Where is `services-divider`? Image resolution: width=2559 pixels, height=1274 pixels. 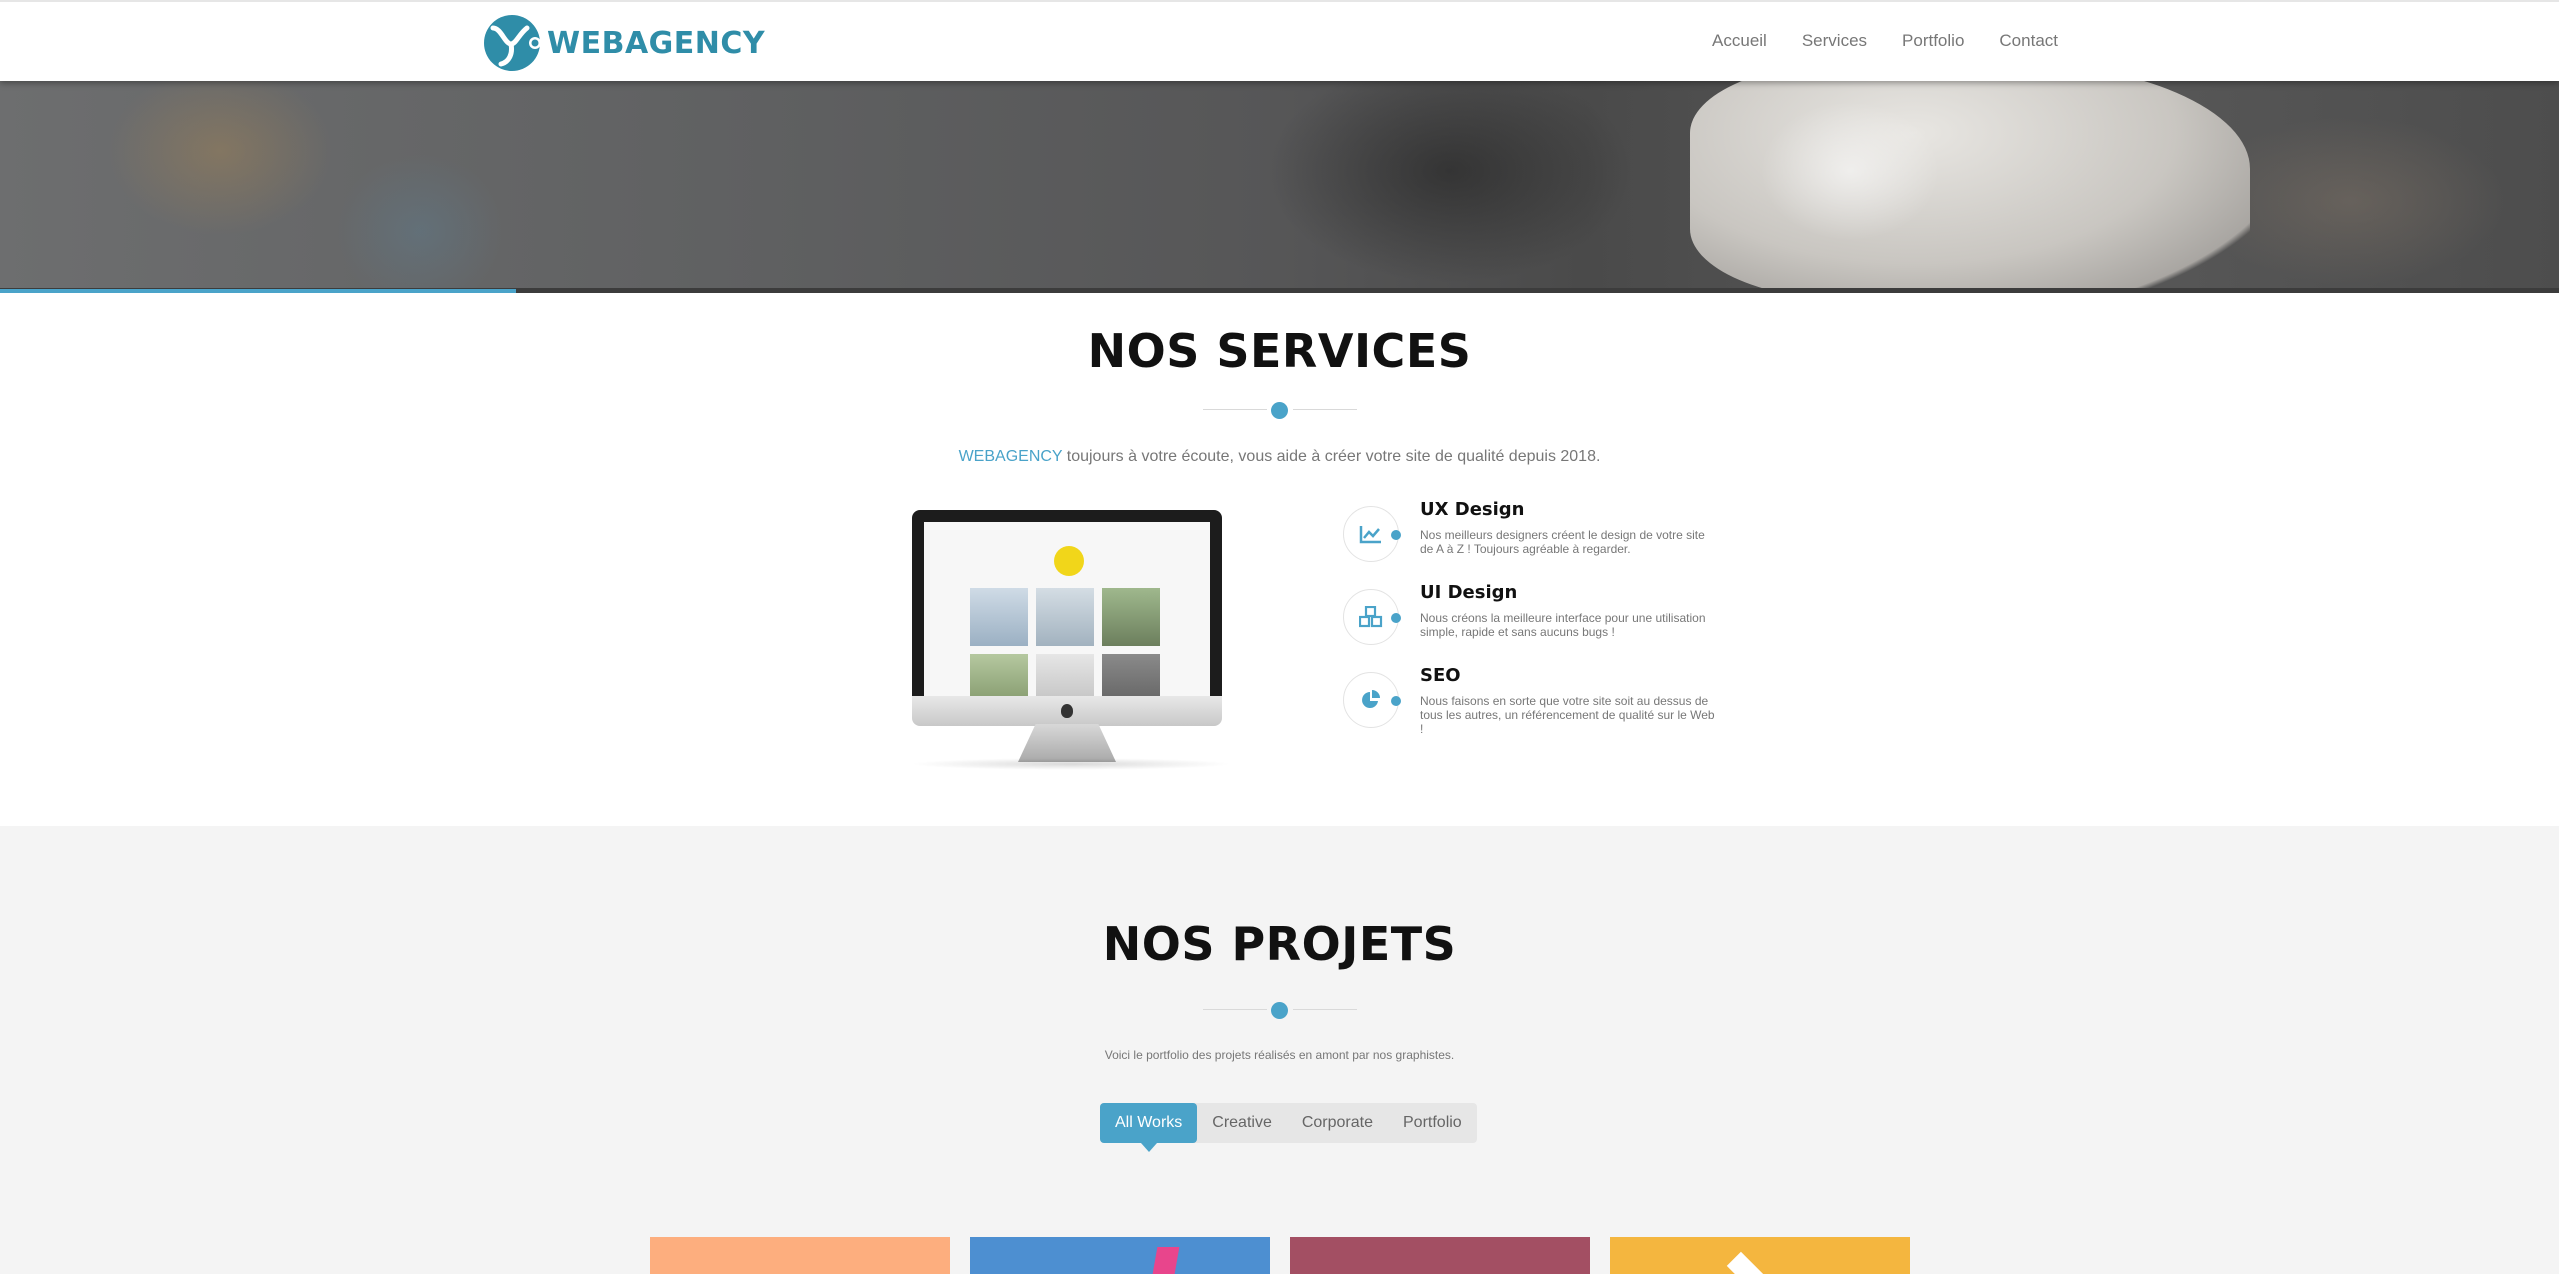 services-divider is located at coordinates (1280, 410).